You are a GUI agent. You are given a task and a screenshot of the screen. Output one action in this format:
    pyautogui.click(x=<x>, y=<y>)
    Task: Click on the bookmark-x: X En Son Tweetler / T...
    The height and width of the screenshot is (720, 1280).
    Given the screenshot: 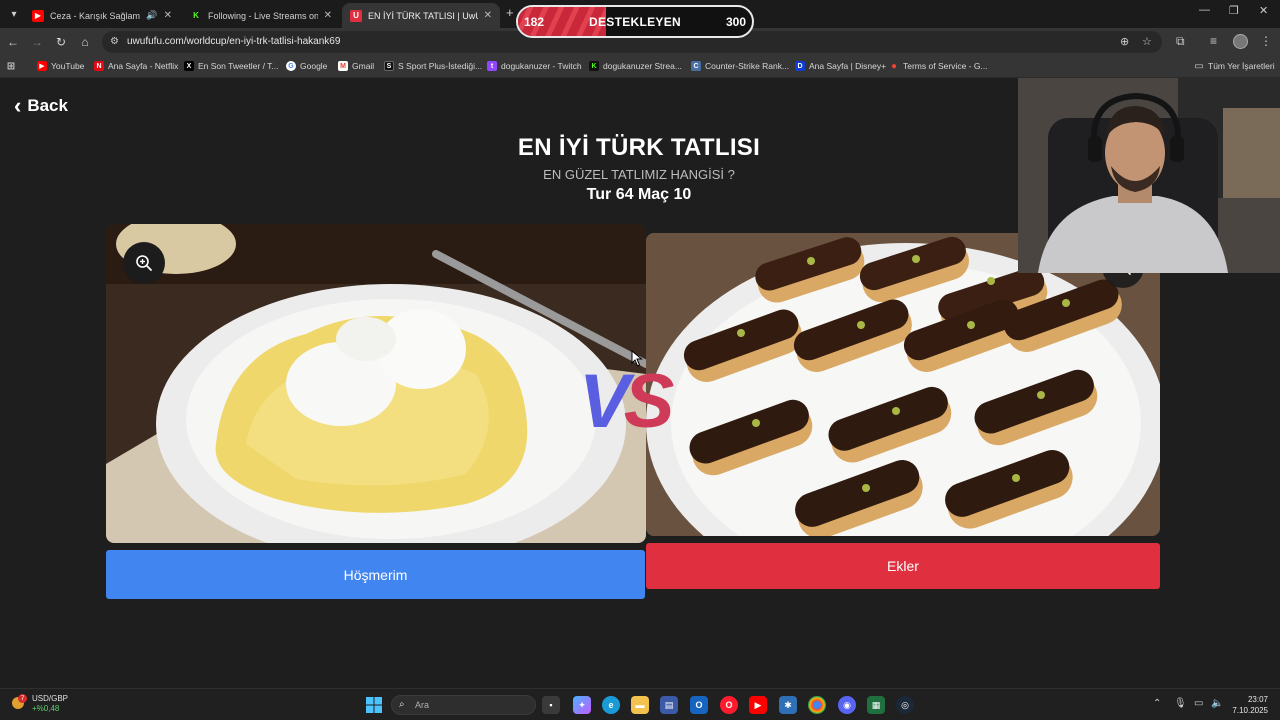 What is the action you would take?
    pyautogui.click(x=231, y=66)
    